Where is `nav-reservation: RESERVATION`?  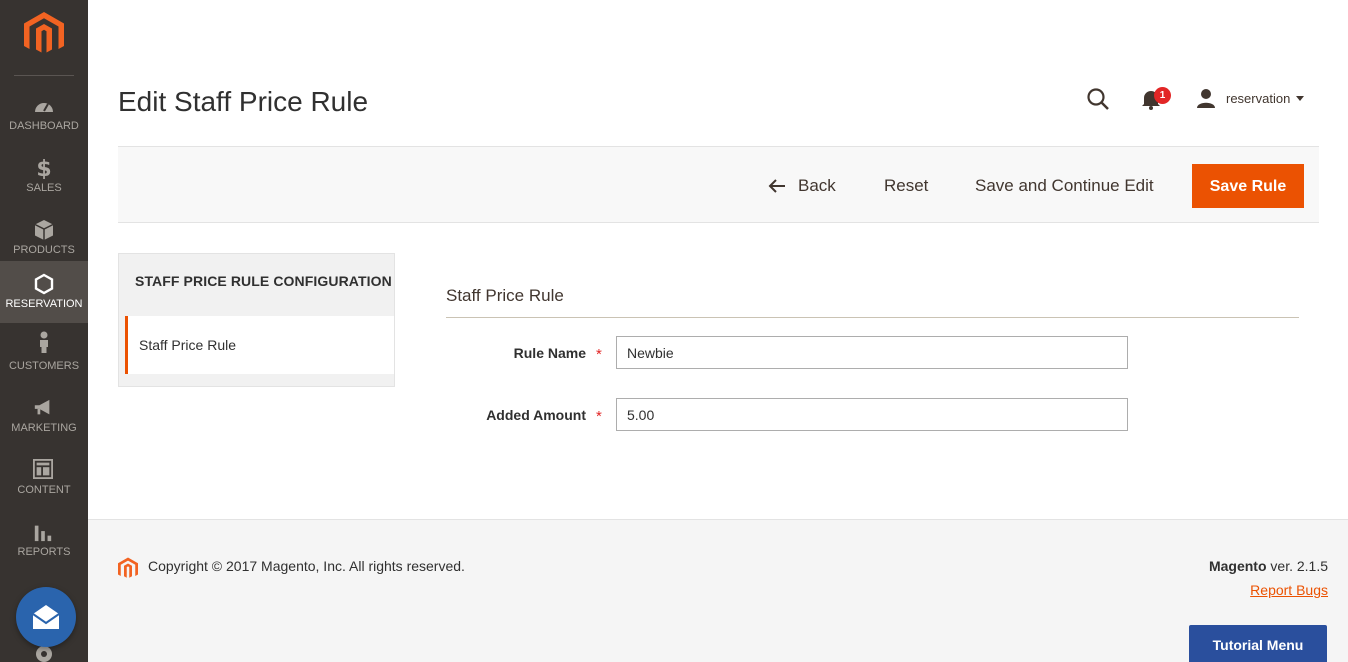
nav-reservation: RESERVATION is located at coordinates (44, 292).